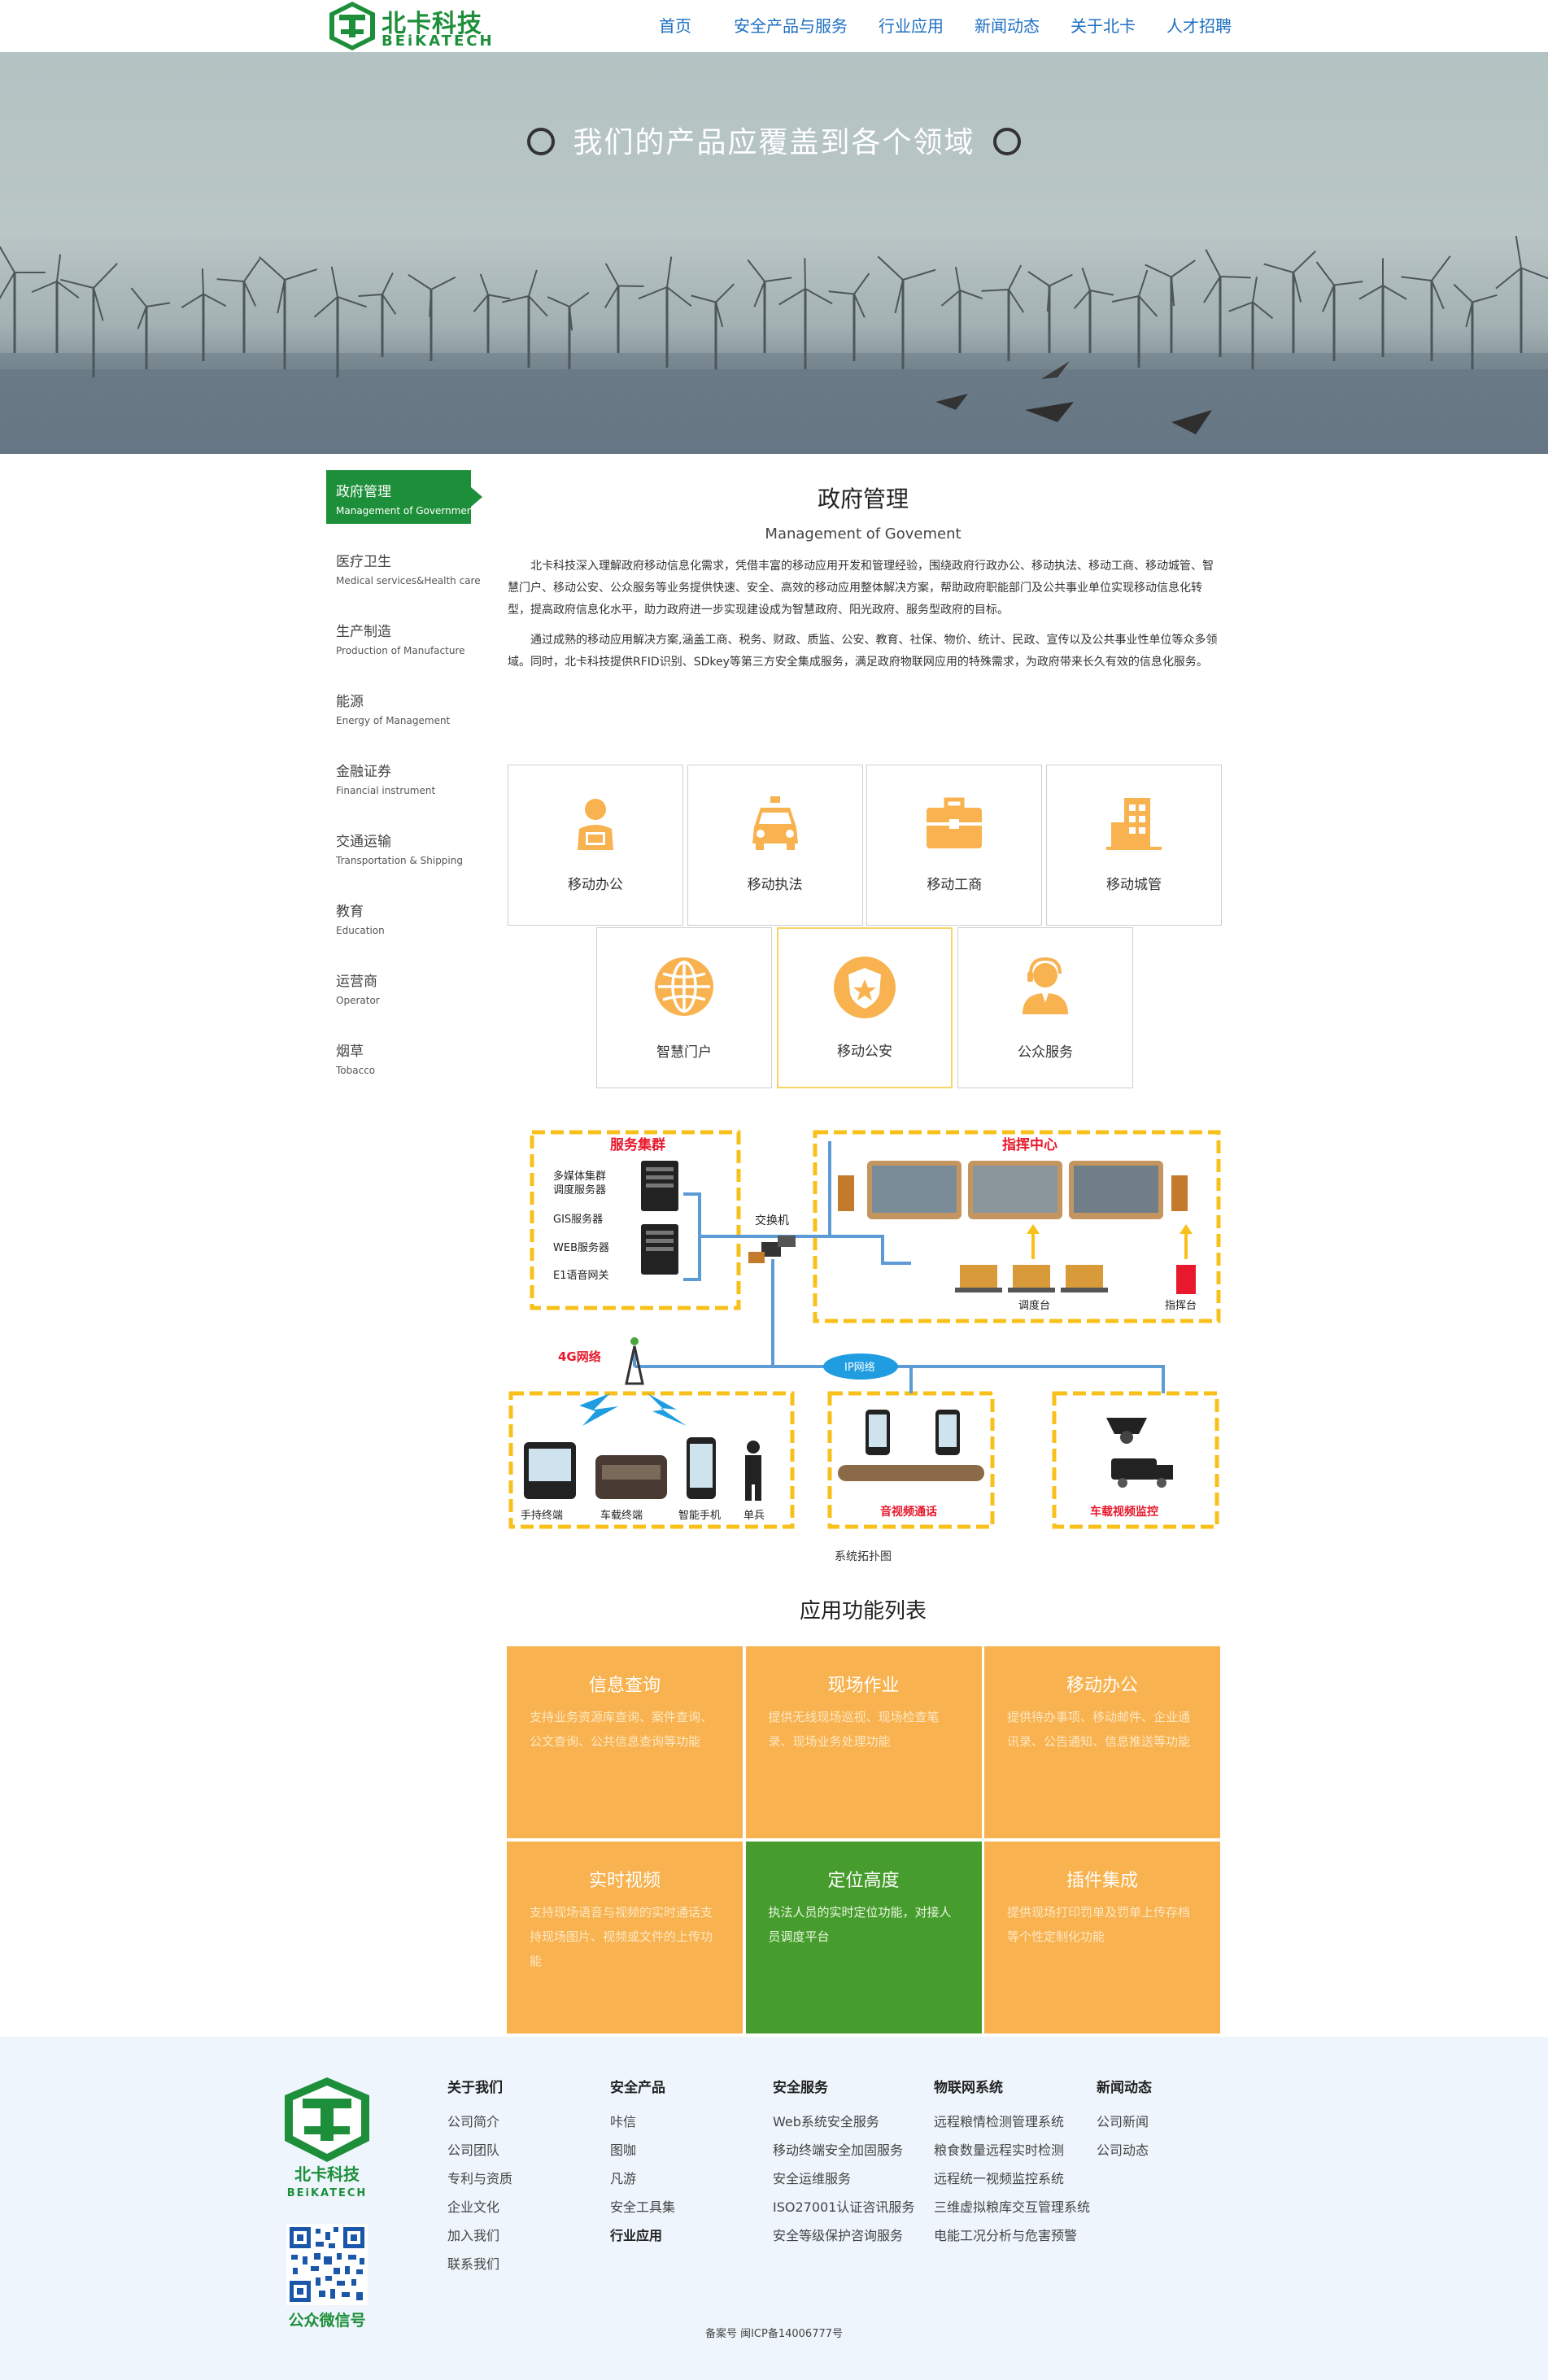 This screenshot has width=1548, height=2380. I want to click on sidebar-item-transport: 交通运输 Transportation & Shipping, so click(404, 855).